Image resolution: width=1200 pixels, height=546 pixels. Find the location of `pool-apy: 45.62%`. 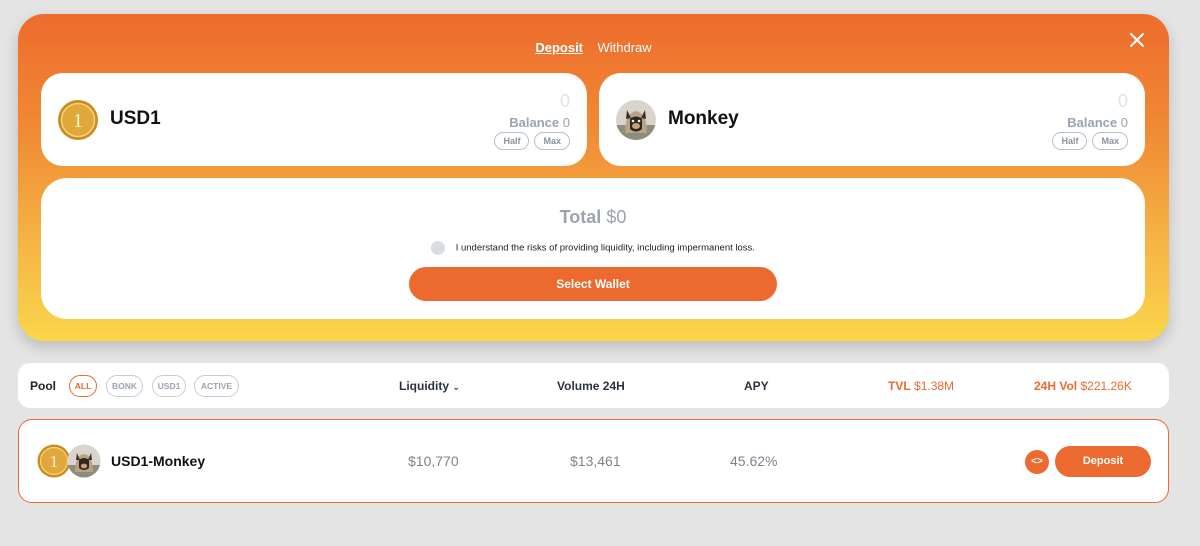

pool-apy: 45.62% is located at coordinates (754, 461).